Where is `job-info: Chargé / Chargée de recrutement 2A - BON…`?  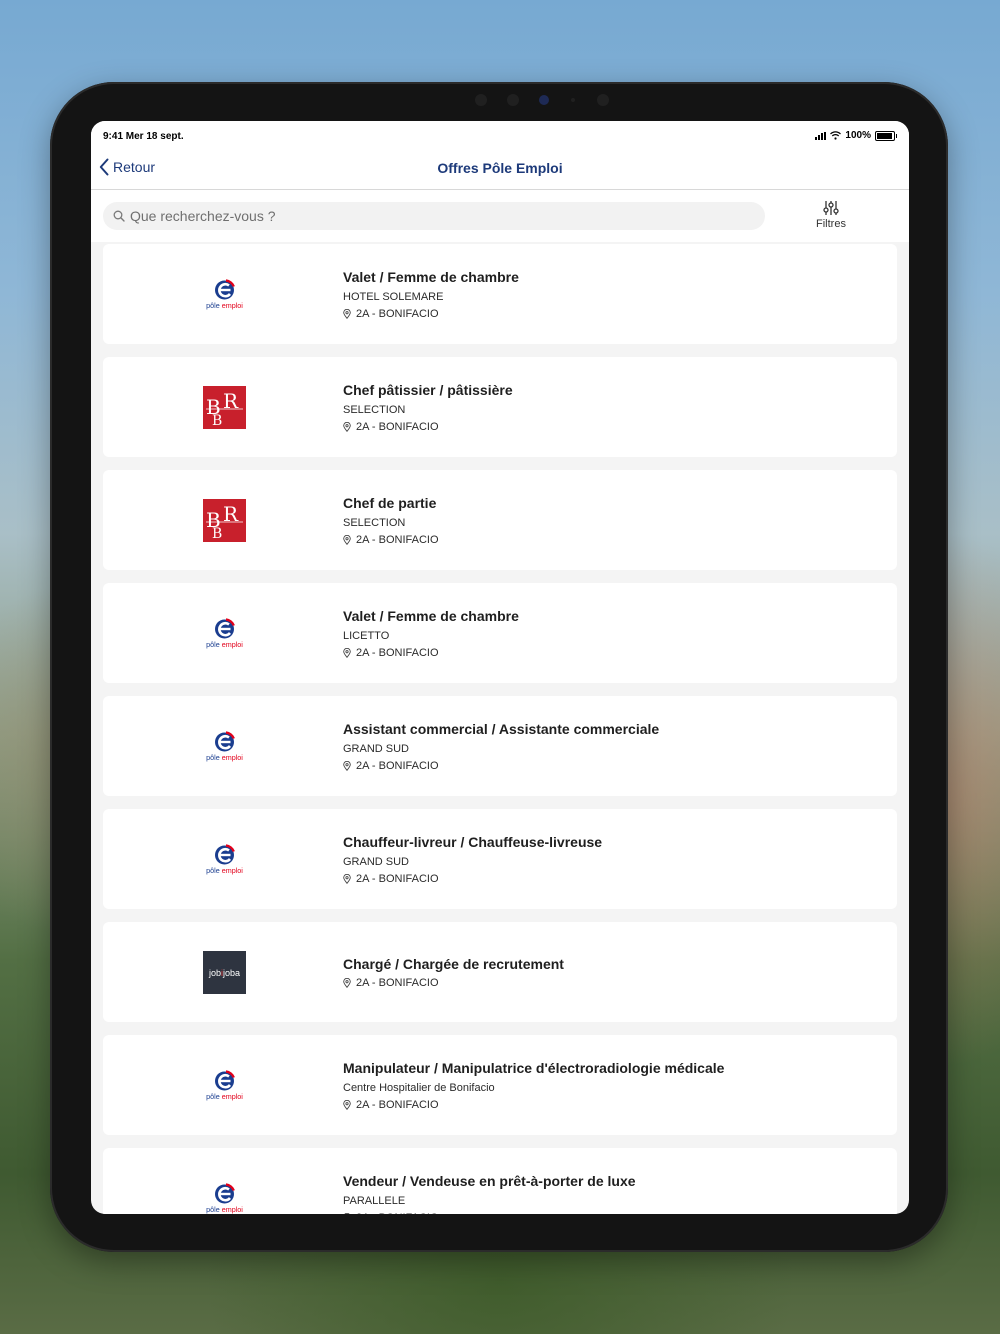 job-info: Chargé / Chargée de recrutement 2A - BON… is located at coordinates (610, 972).